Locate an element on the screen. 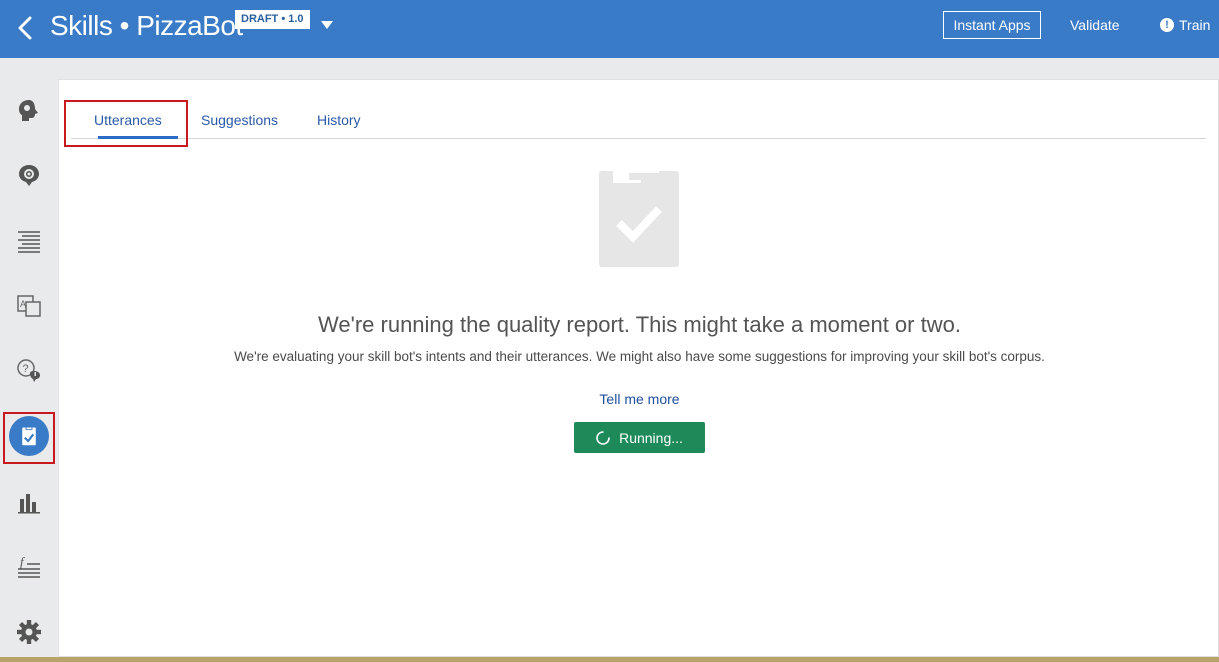  warning-icon: ! is located at coordinates (1167, 25).